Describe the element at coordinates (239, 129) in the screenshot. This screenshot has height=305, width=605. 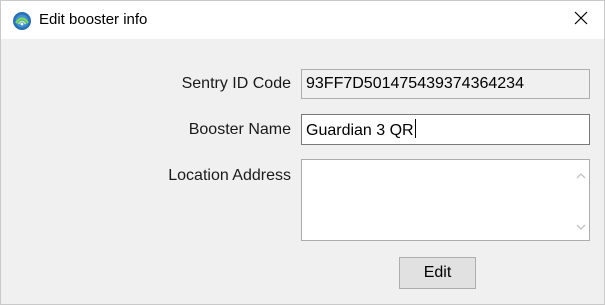
I see `booster-name-label: Booster Name` at that location.